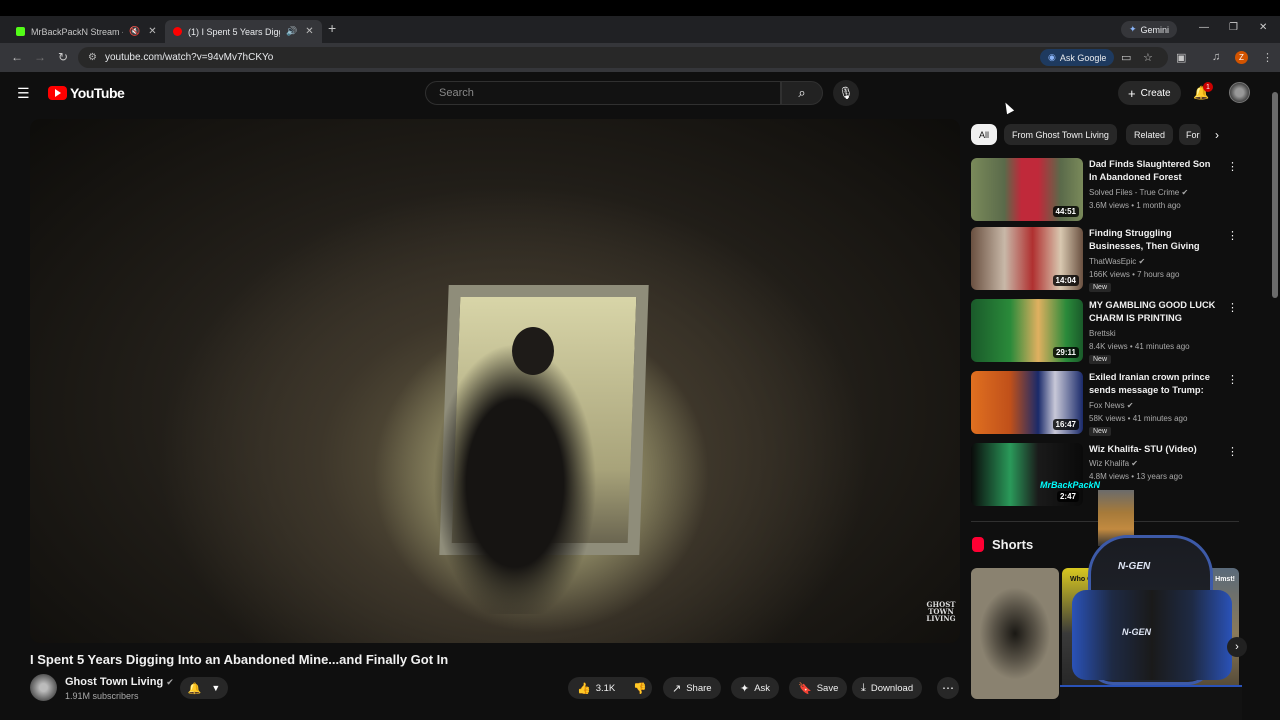 The width and height of the screenshot is (1280, 720). I want to click on speaker-icon: 🔊, so click(291, 31).